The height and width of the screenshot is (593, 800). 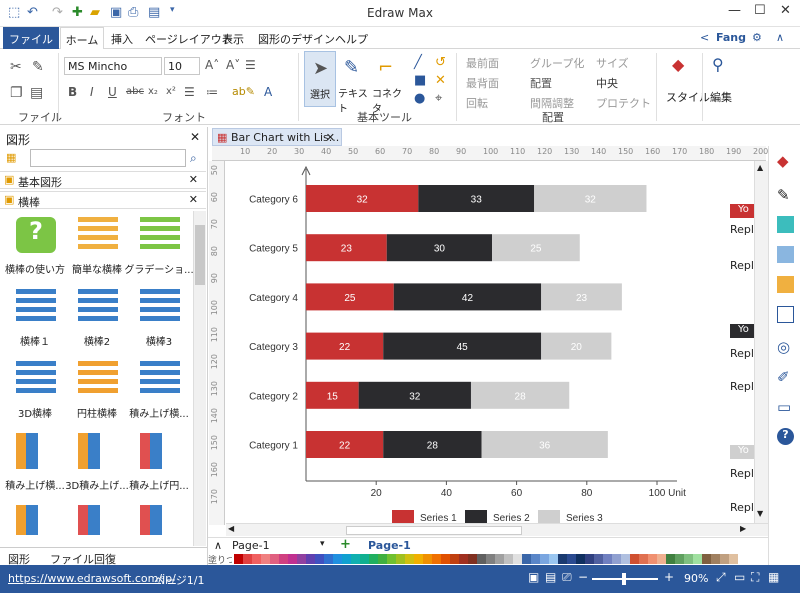 What do you see at coordinates (557, 63) in the screenshot?
I see `group-button: グループ化` at bounding box center [557, 63].